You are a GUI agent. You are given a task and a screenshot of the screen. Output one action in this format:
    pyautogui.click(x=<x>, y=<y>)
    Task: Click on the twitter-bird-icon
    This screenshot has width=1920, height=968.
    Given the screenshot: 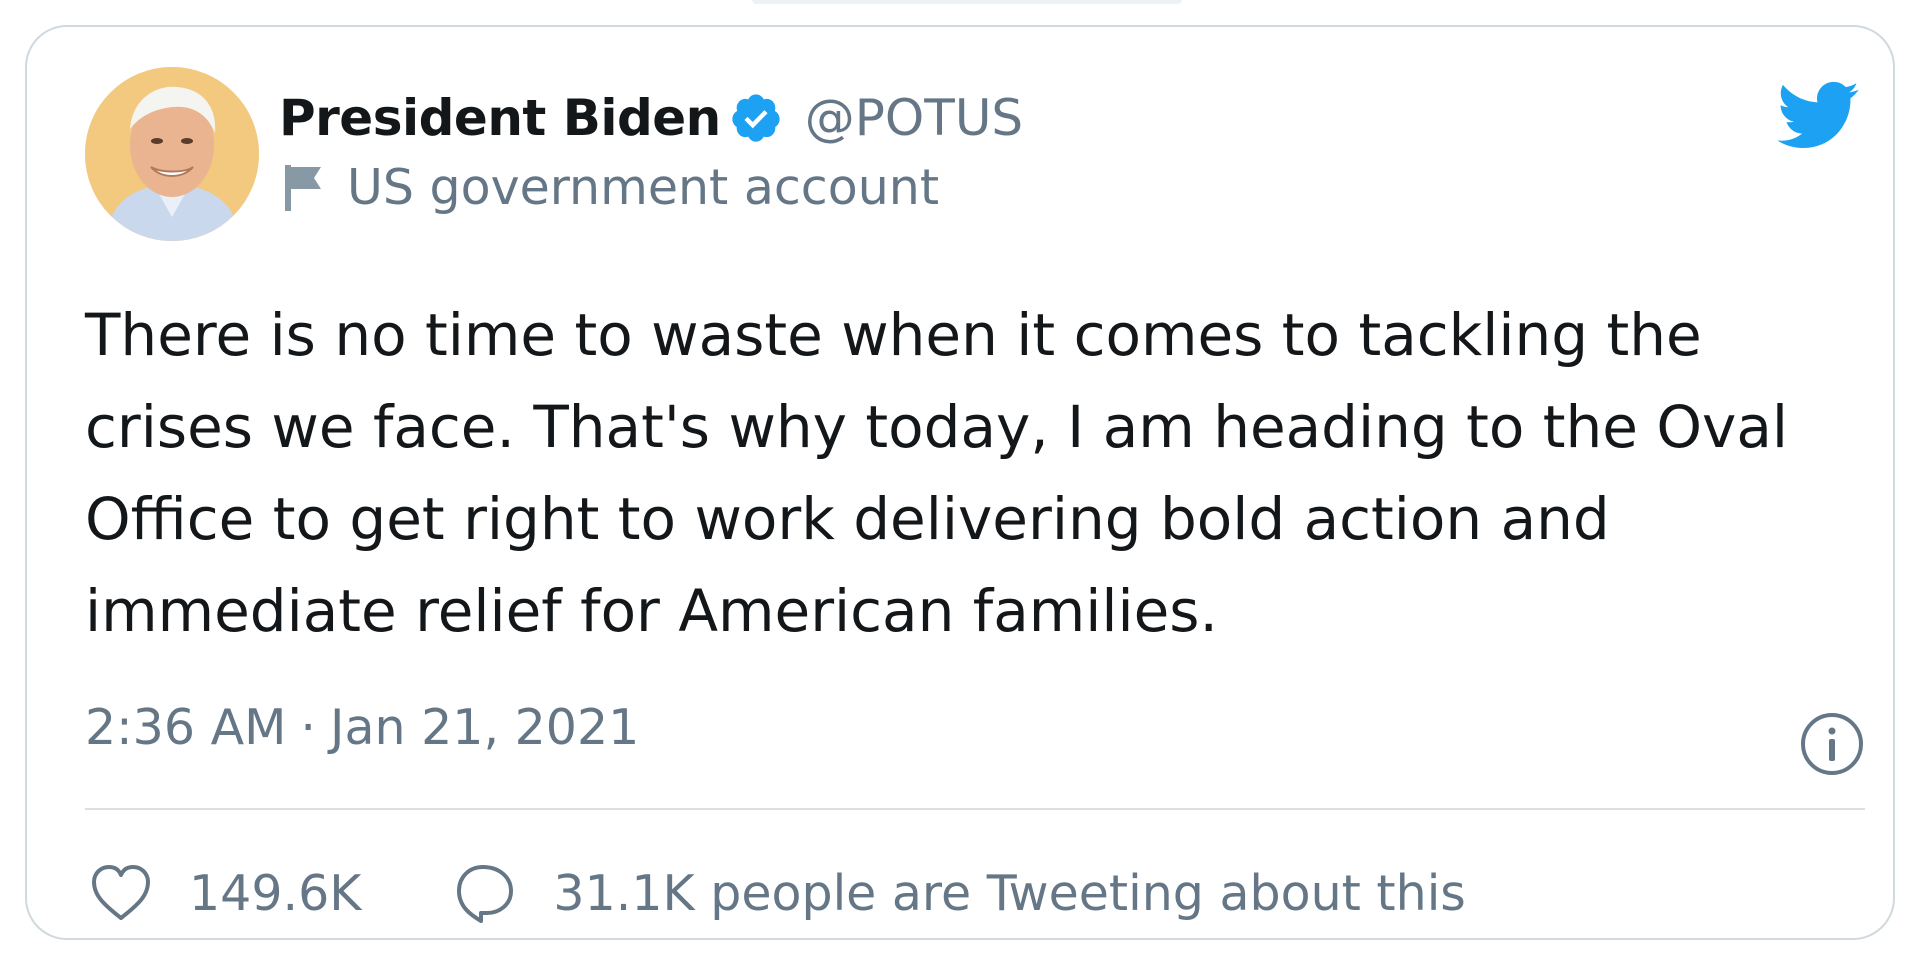 What is the action you would take?
    pyautogui.click(x=1817, y=115)
    